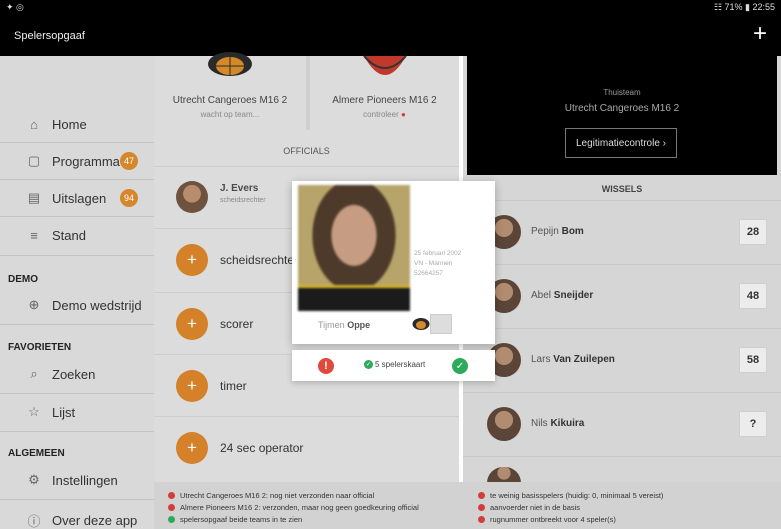 The width and height of the screenshot is (781, 529). I want to click on away-team-card: Almere Pioneers M16 2 controleer ●, so click(384, 92).